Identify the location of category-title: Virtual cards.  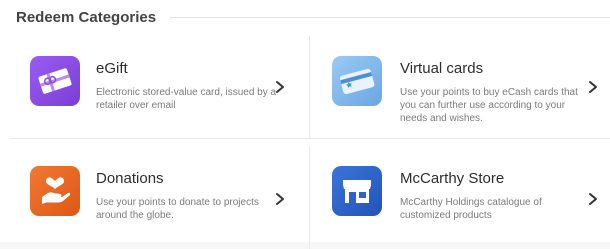
(442, 68).